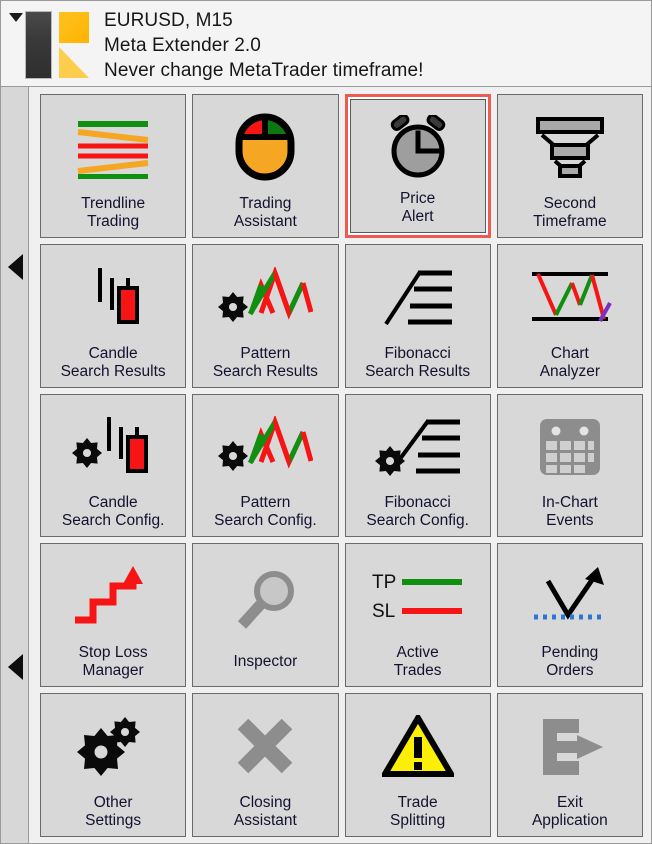 This screenshot has width=652, height=844. What do you see at coordinates (418, 445) in the screenshot?
I see `fibonacci-gear-icon` at bounding box center [418, 445].